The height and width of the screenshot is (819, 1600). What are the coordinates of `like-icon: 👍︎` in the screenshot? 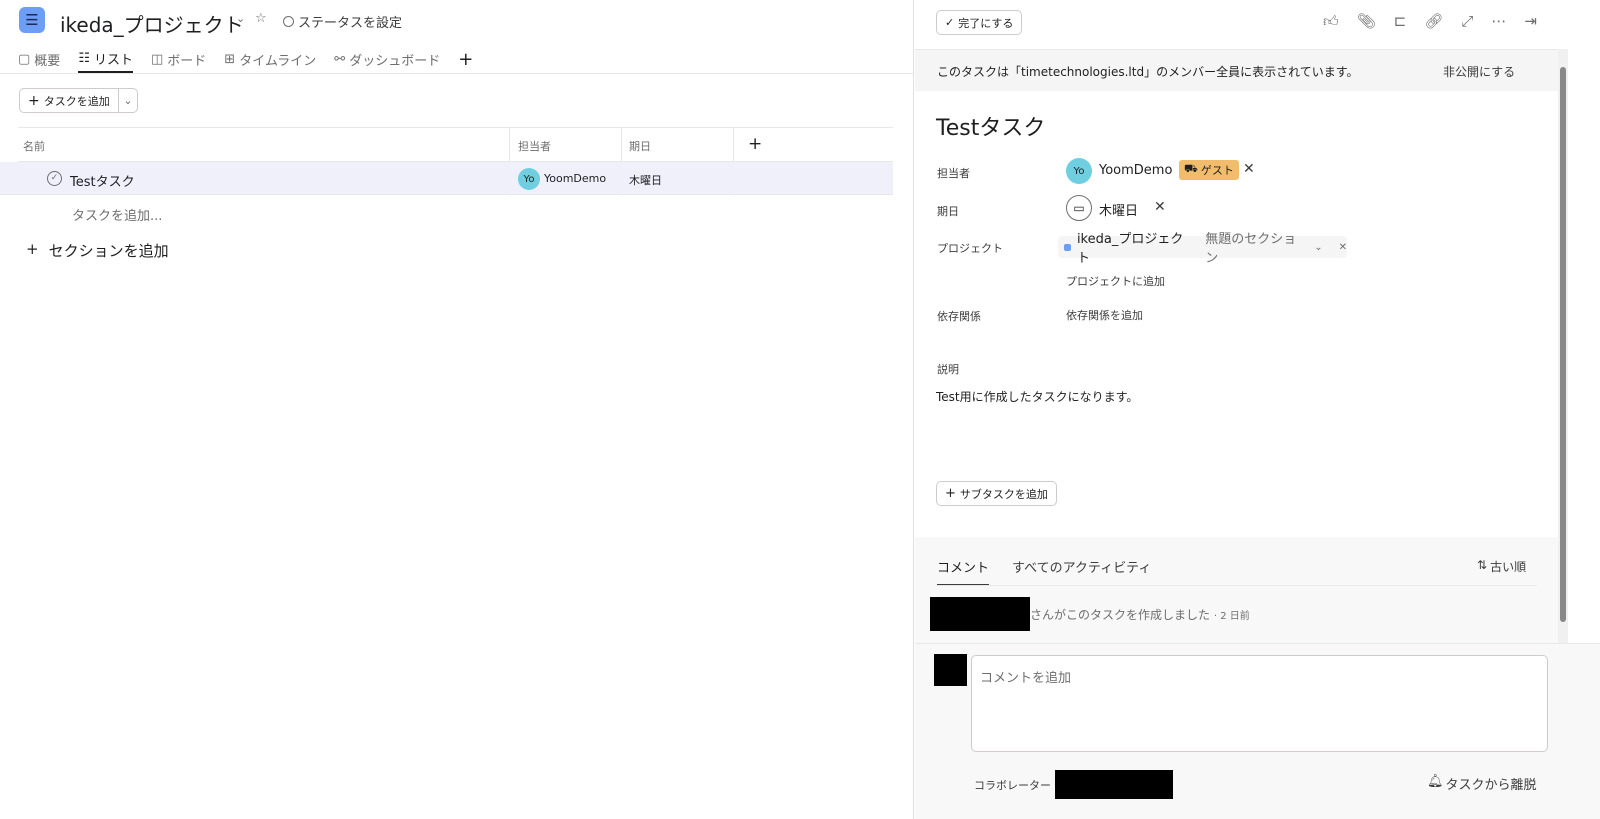 It's located at (1331, 21).